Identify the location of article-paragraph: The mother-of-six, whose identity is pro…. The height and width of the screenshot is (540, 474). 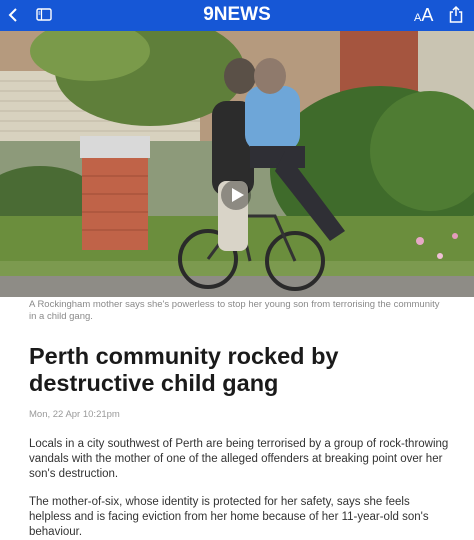
(229, 517).